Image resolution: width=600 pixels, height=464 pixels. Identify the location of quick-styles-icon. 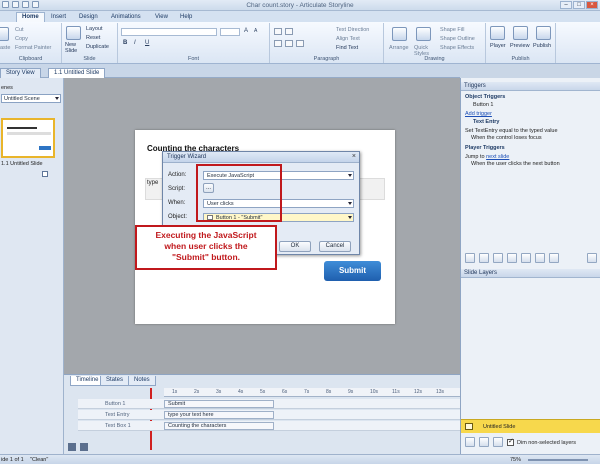
(423, 34).